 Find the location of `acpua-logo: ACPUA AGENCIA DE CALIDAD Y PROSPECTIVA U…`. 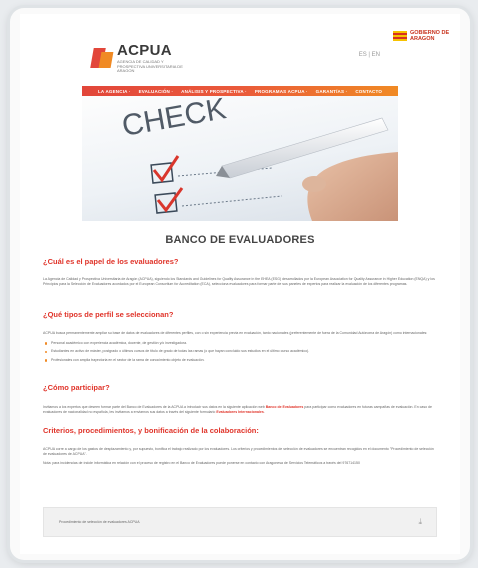

acpua-logo: ACPUA AGENCIA DE CALIDAD Y PROSPECTIVA U… is located at coordinates (139, 58).